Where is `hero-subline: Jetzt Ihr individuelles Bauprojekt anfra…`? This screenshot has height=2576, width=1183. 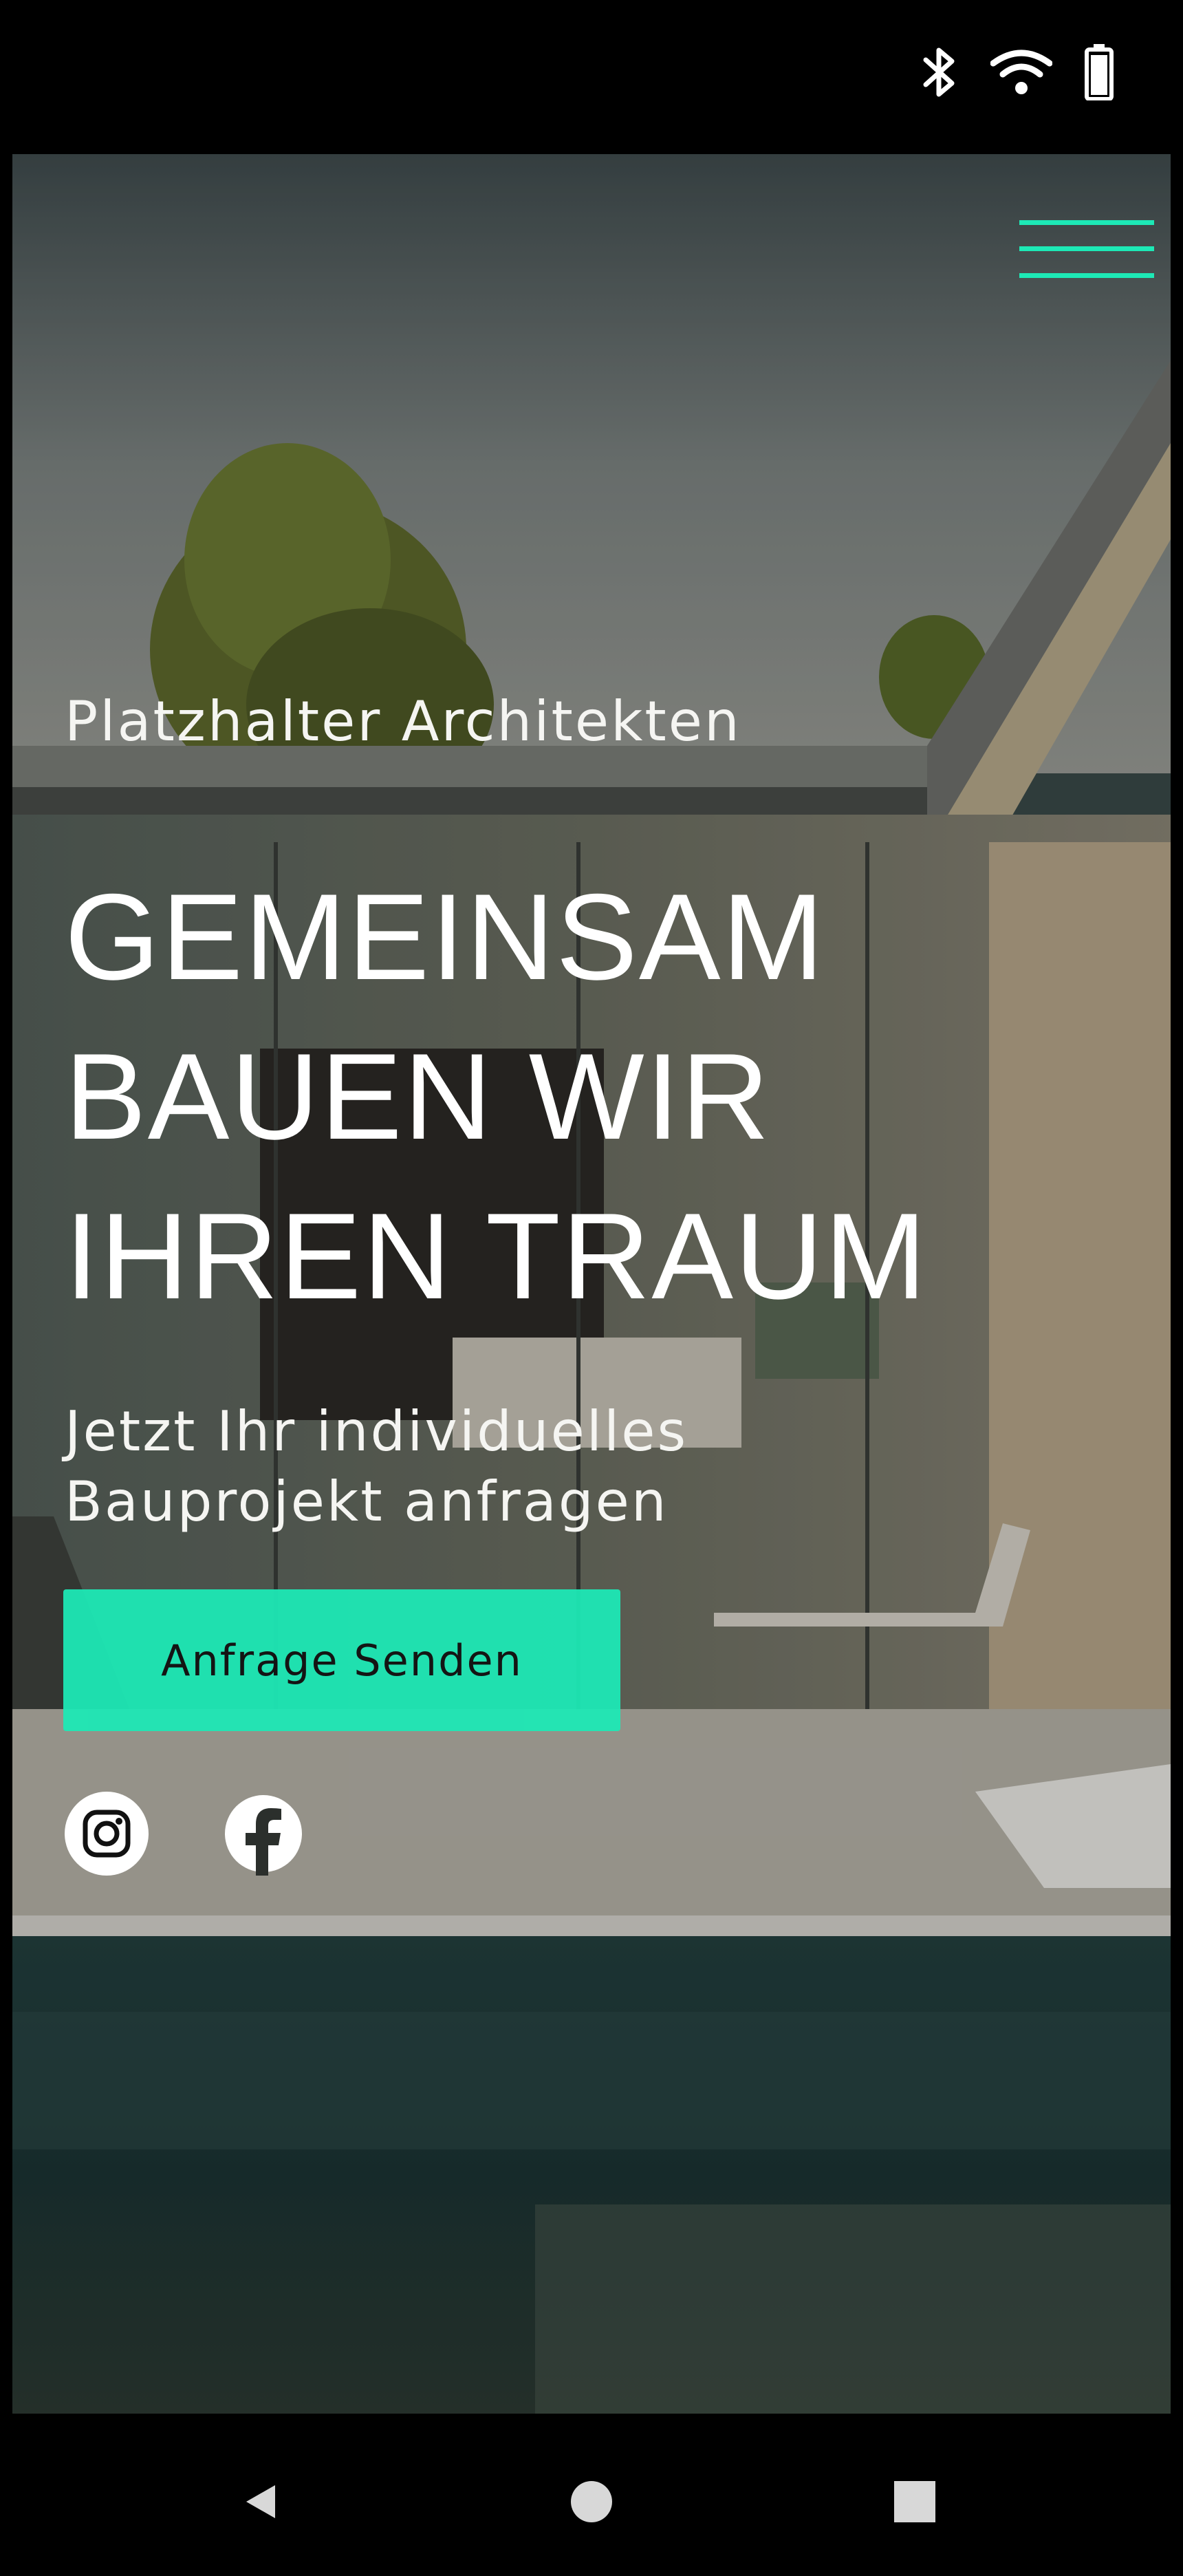 hero-subline: Jetzt Ihr individuelles Bauprojekt anfra… is located at coordinates (477, 1467).